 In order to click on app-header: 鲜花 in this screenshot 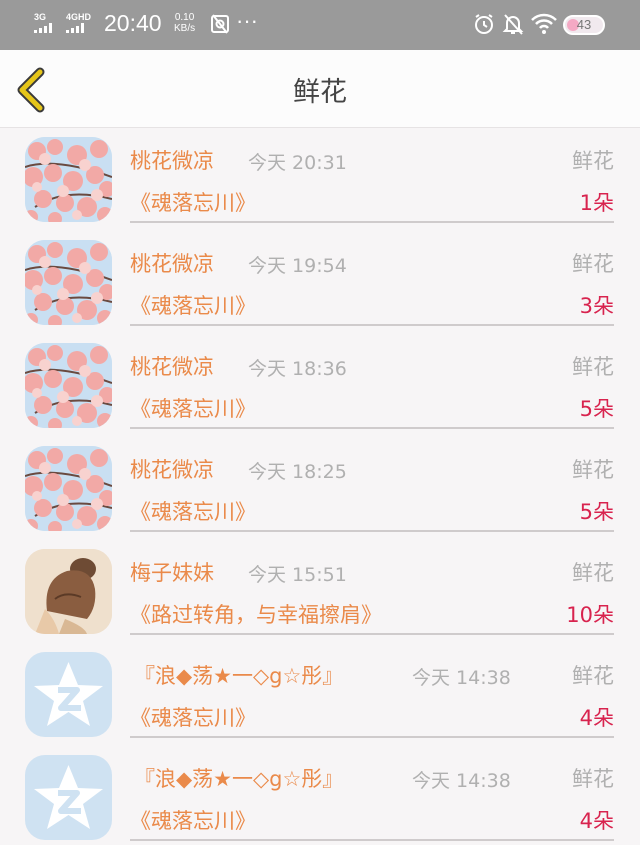, I will do `click(320, 89)`.